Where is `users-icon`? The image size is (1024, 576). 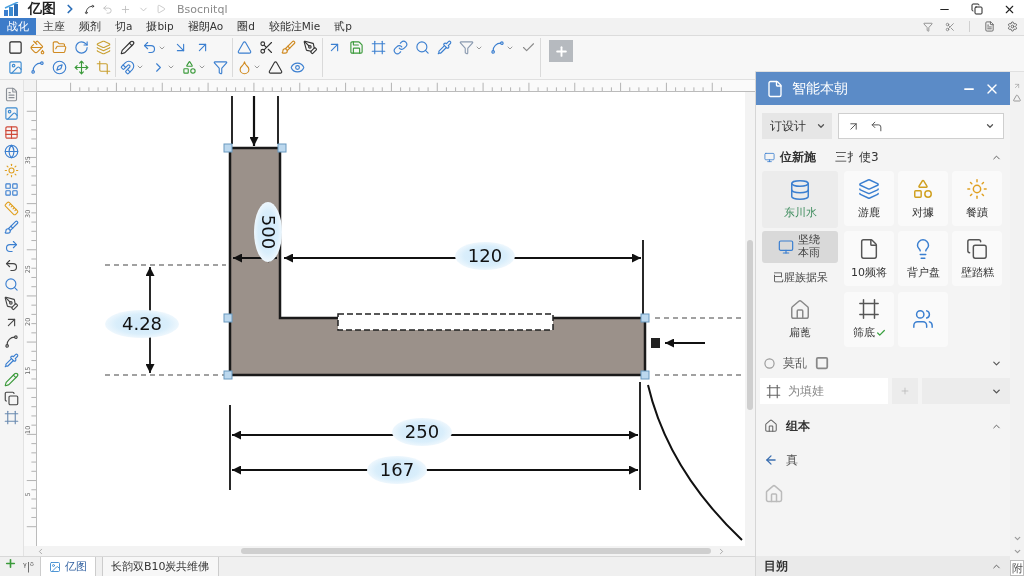
users-icon is located at coordinates (923, 319).